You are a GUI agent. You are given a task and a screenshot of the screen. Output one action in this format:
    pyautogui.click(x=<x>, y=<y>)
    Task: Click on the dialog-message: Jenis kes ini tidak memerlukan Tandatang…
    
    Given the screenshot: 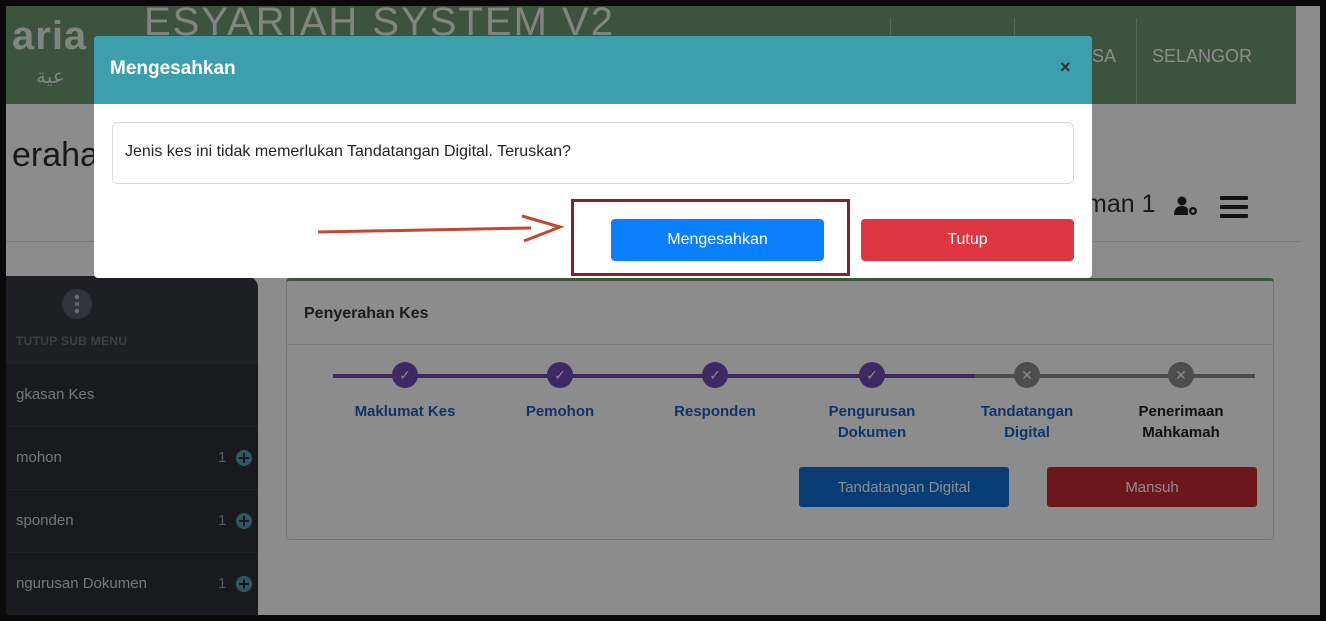 What is the action you would take?
    pyautogui.click(x=348, y=151)
    